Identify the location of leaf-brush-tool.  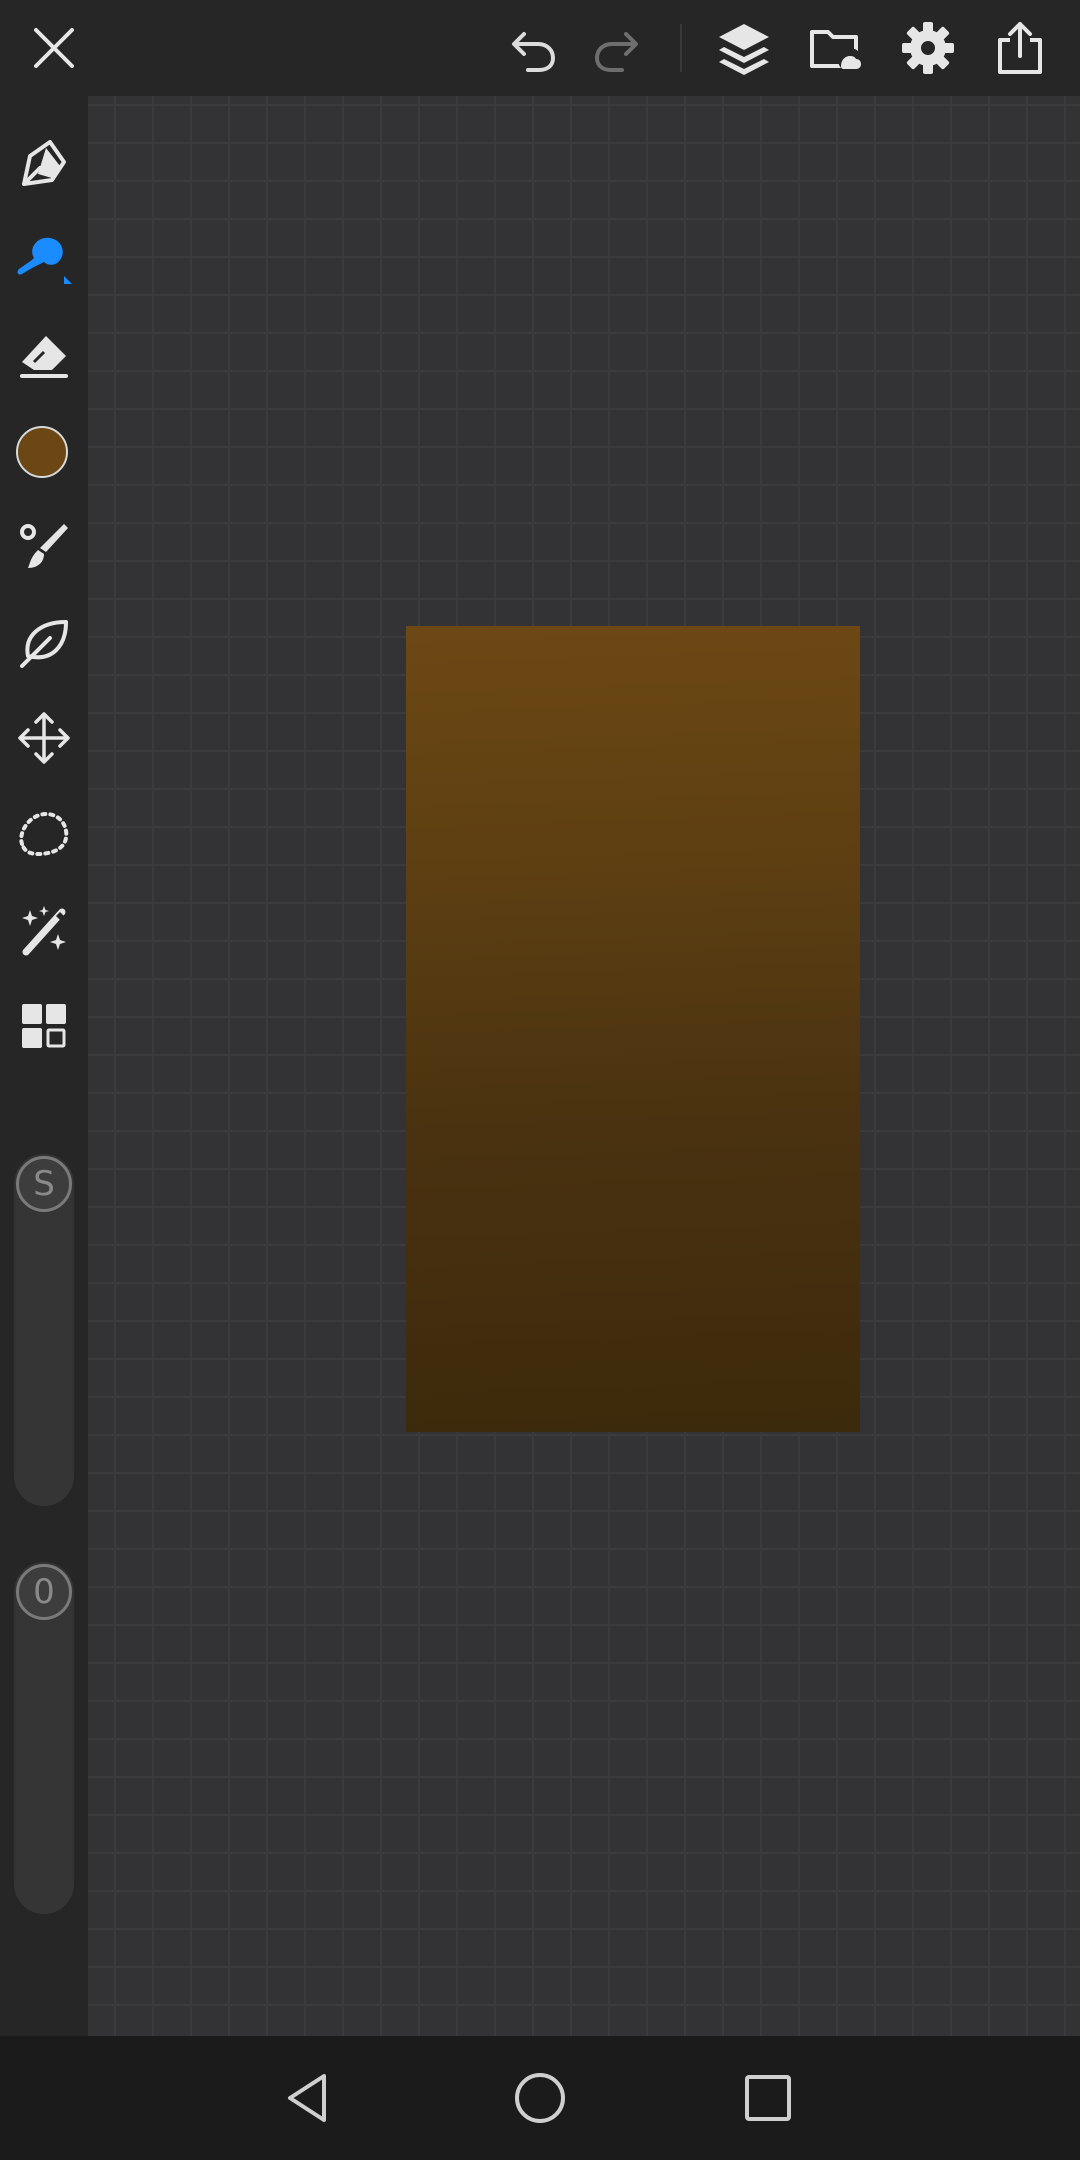
(44, 642).